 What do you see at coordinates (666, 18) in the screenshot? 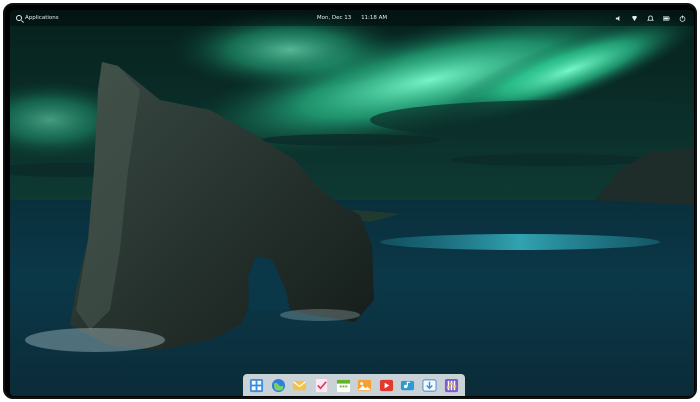
I see `battery-icon` at bounding box center [666, 18].